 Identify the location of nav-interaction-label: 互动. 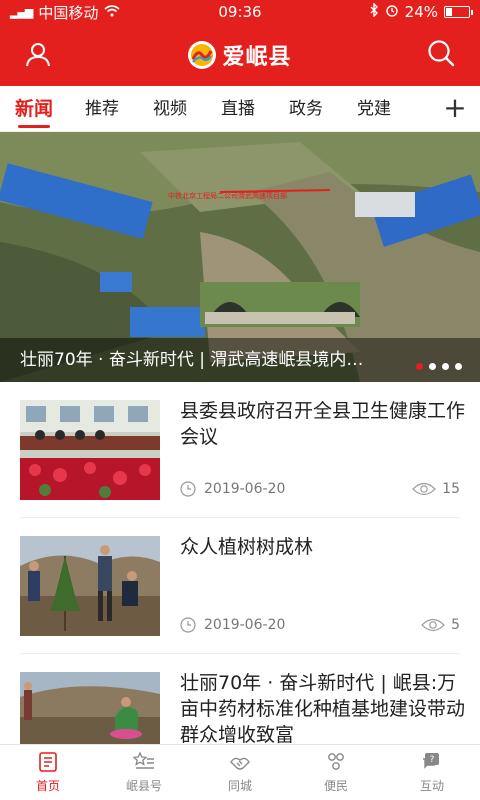
(431, 786).